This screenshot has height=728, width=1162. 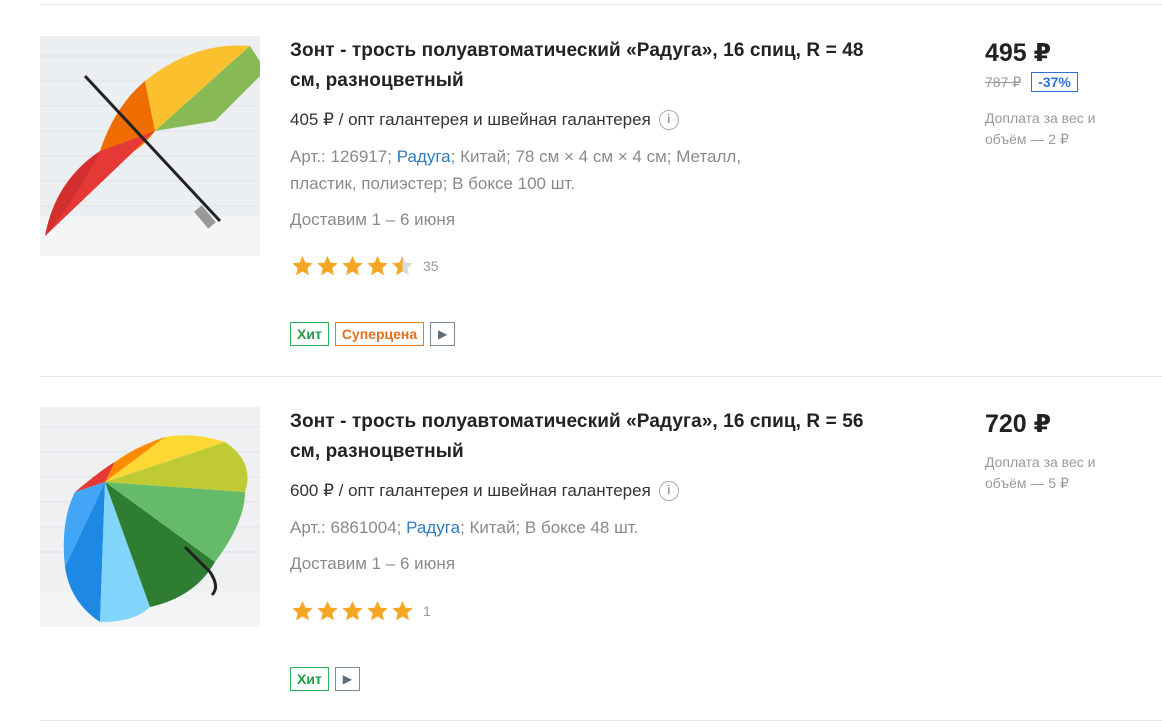 What do you see at coordinates (431, 266) in the screenshot?
I see `review-count: 35` at bounding box center [431, 266].